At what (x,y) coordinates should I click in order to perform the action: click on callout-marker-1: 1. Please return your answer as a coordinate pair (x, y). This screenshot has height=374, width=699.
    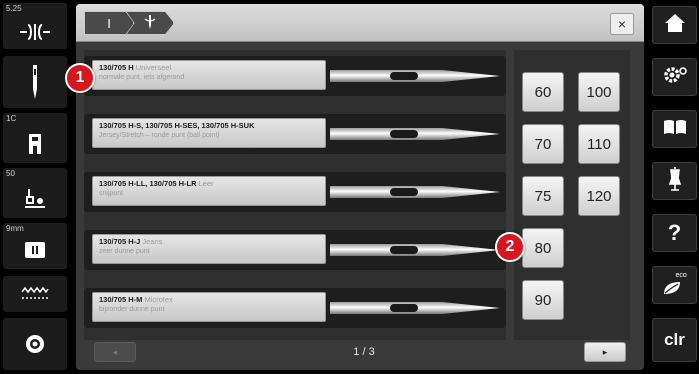
    Looking at the image, I should click on (80, 78).